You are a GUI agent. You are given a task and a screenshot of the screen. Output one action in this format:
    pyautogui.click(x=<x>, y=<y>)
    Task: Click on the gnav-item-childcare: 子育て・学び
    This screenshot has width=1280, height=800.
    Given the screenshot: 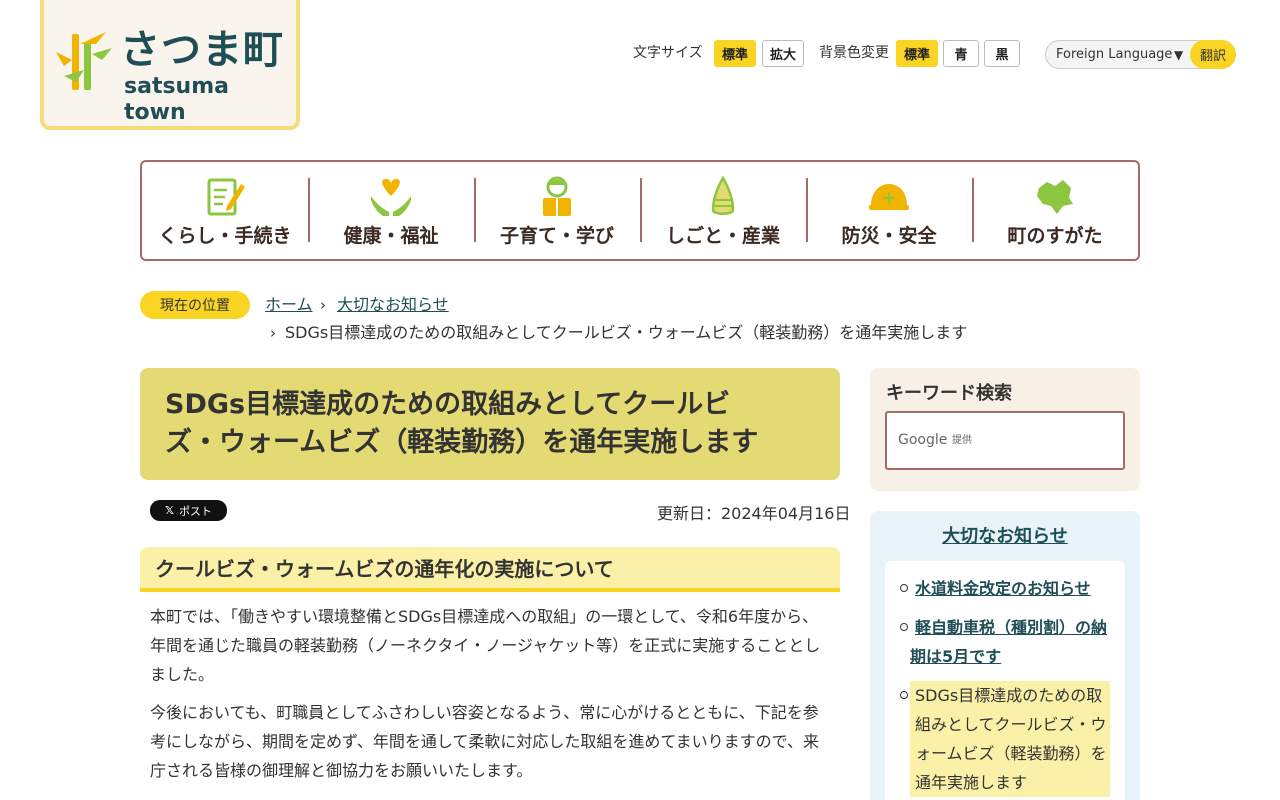 What is the action you would take?
    pyautogui.click(x=557, y=210)
    